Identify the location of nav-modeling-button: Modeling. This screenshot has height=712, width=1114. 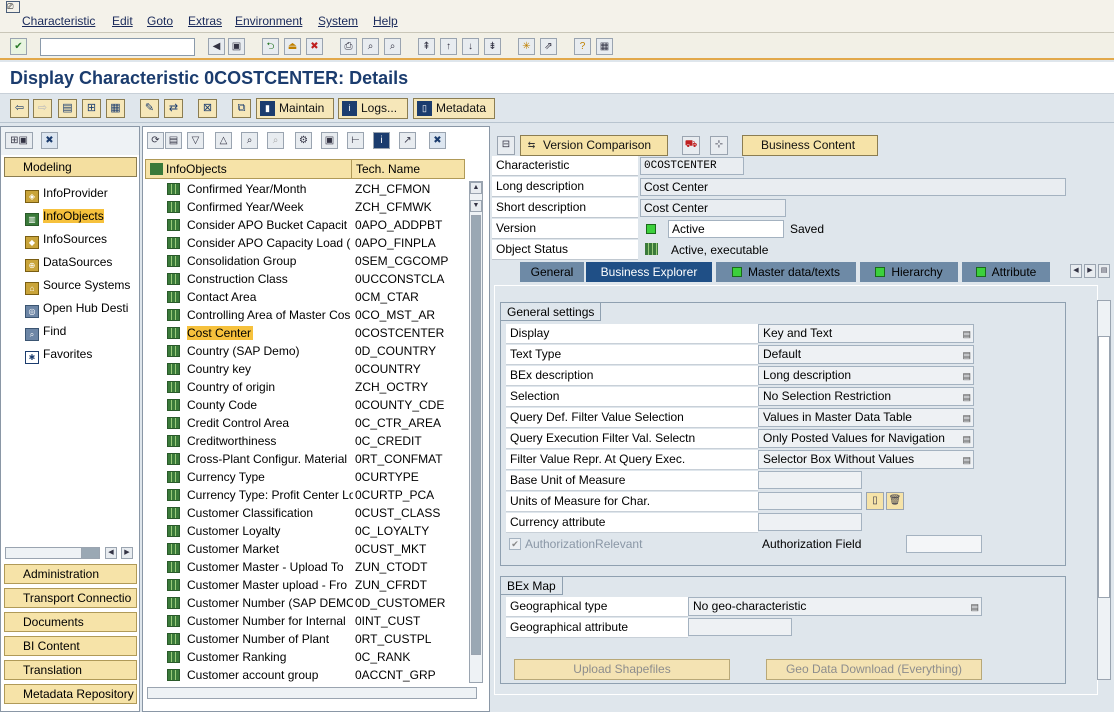
(70, 167).